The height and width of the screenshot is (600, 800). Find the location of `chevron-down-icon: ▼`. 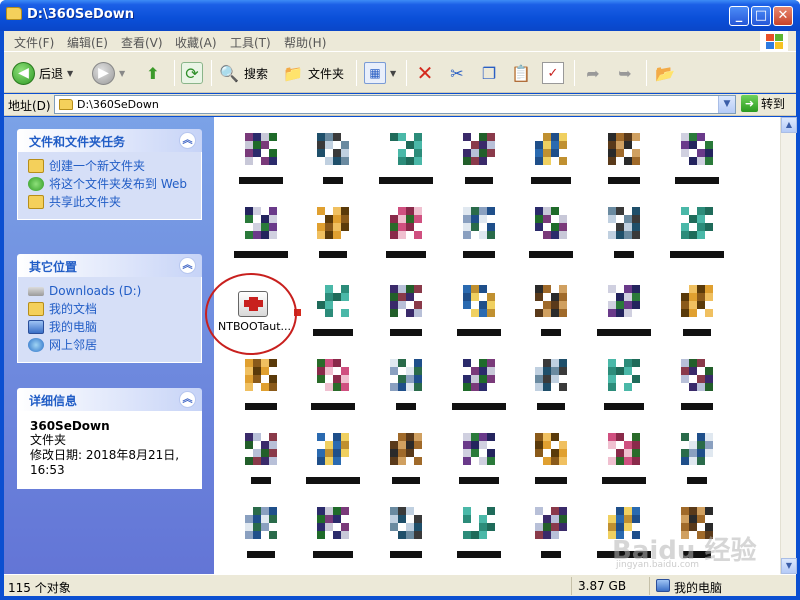

chevron-down-icon: ▼ is located at coordinates (726, 104).